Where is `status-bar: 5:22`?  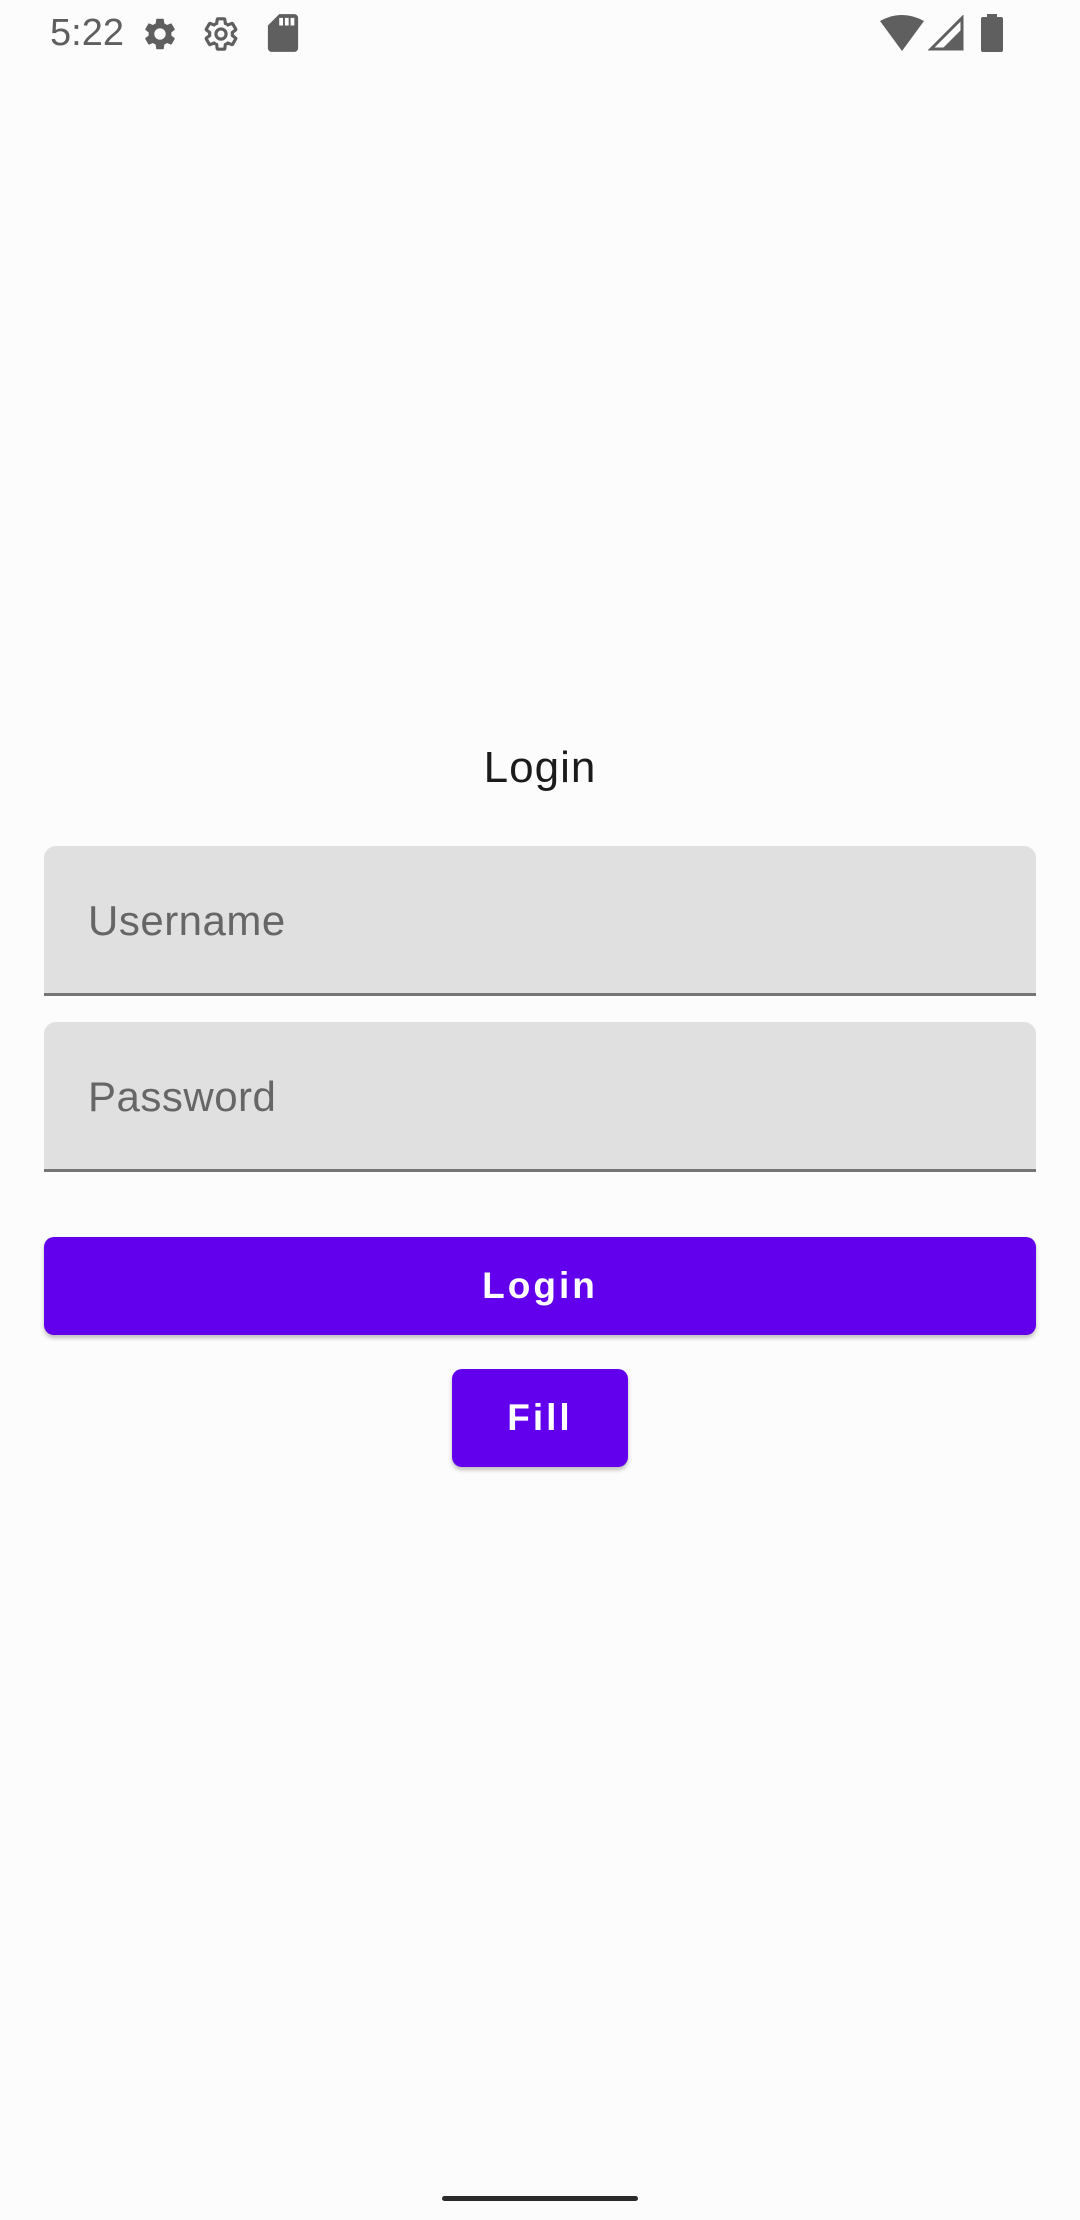
status-bar: 5:22 is located at coordinates (540, 33).